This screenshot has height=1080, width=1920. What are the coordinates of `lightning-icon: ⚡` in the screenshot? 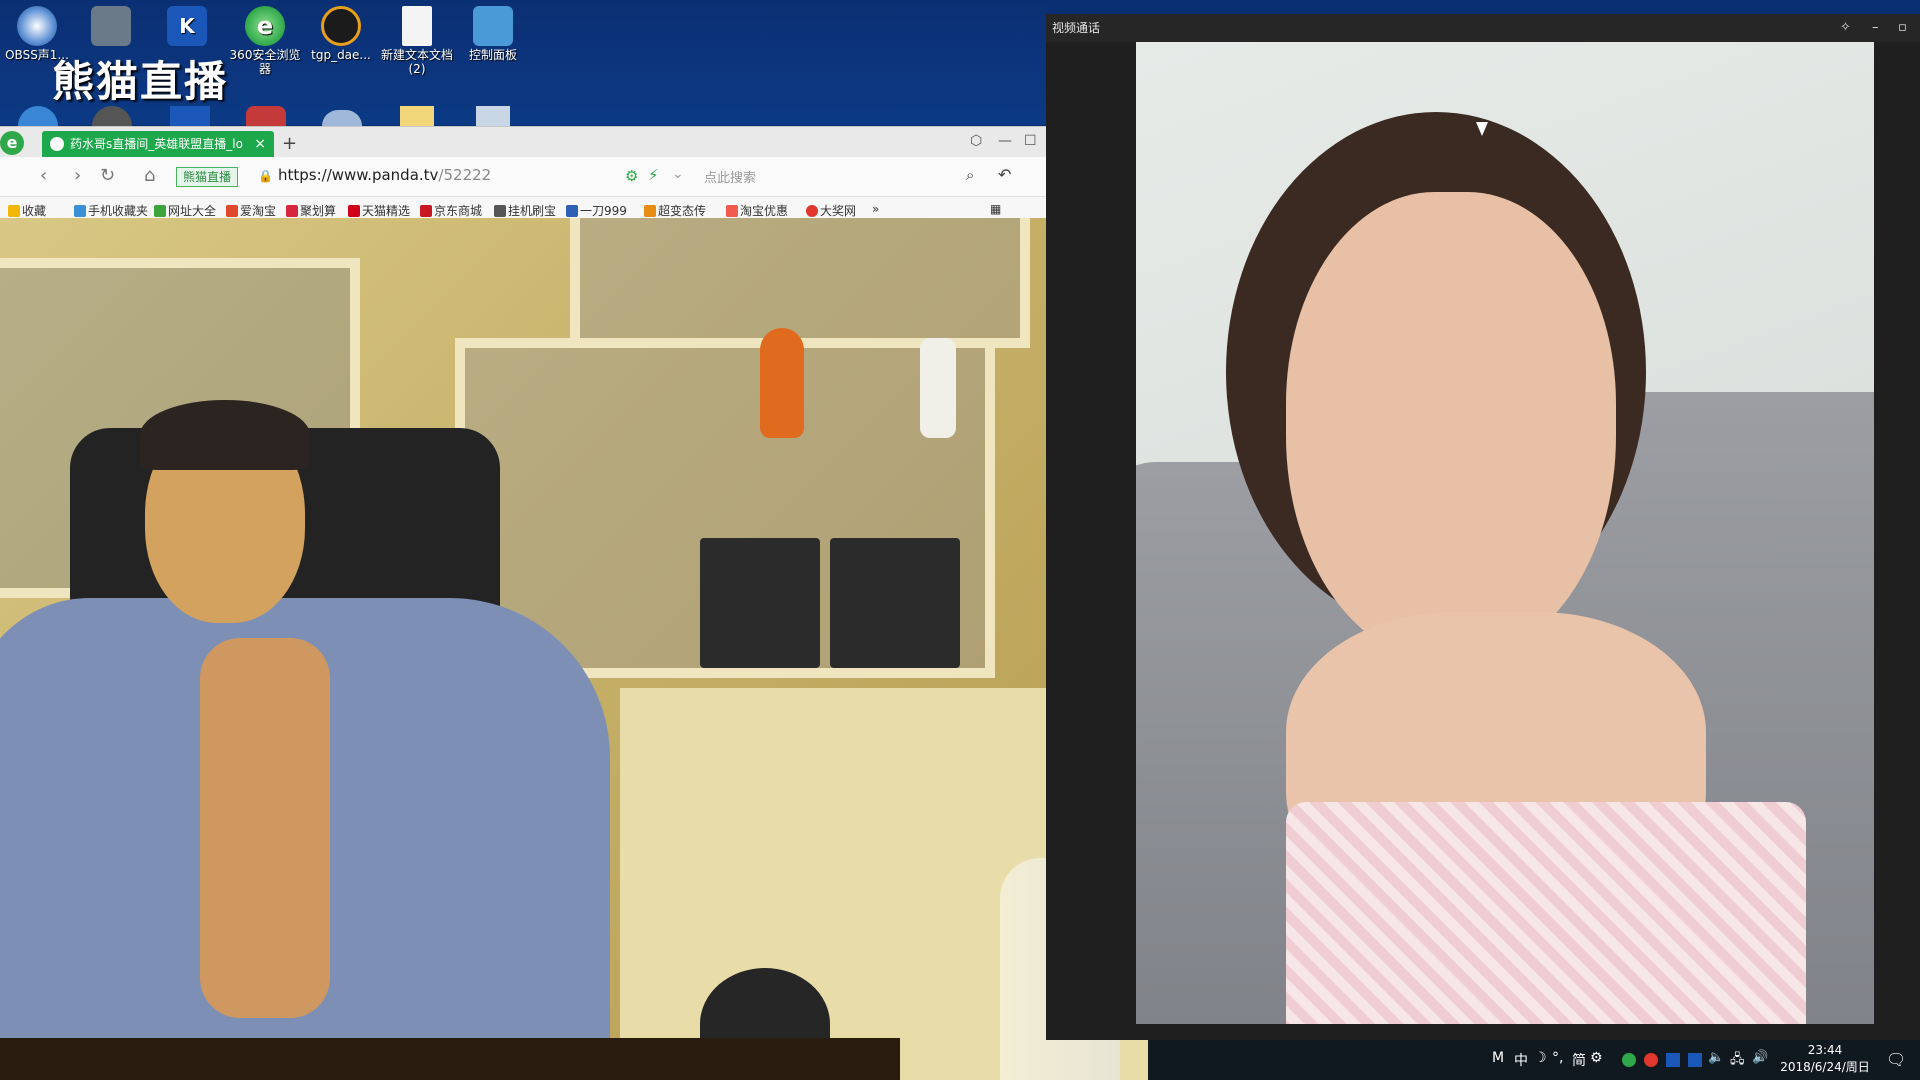 It's located at (653, 175).